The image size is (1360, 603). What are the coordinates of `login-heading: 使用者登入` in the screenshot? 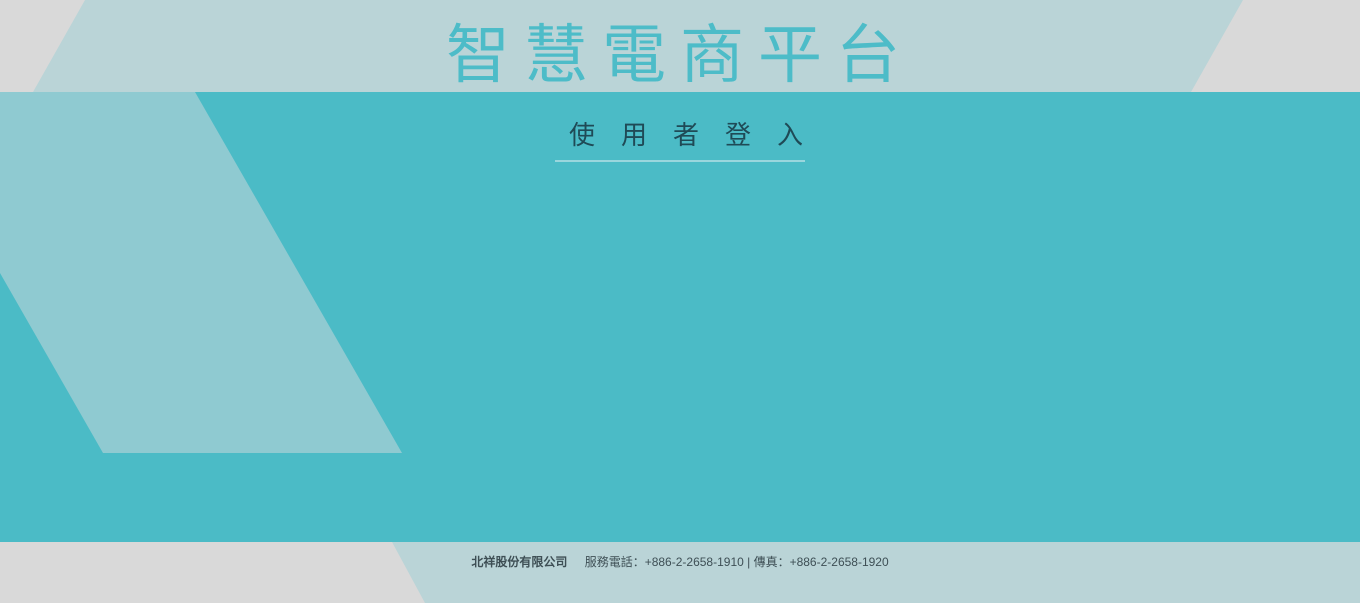 It's located at (699, 136).